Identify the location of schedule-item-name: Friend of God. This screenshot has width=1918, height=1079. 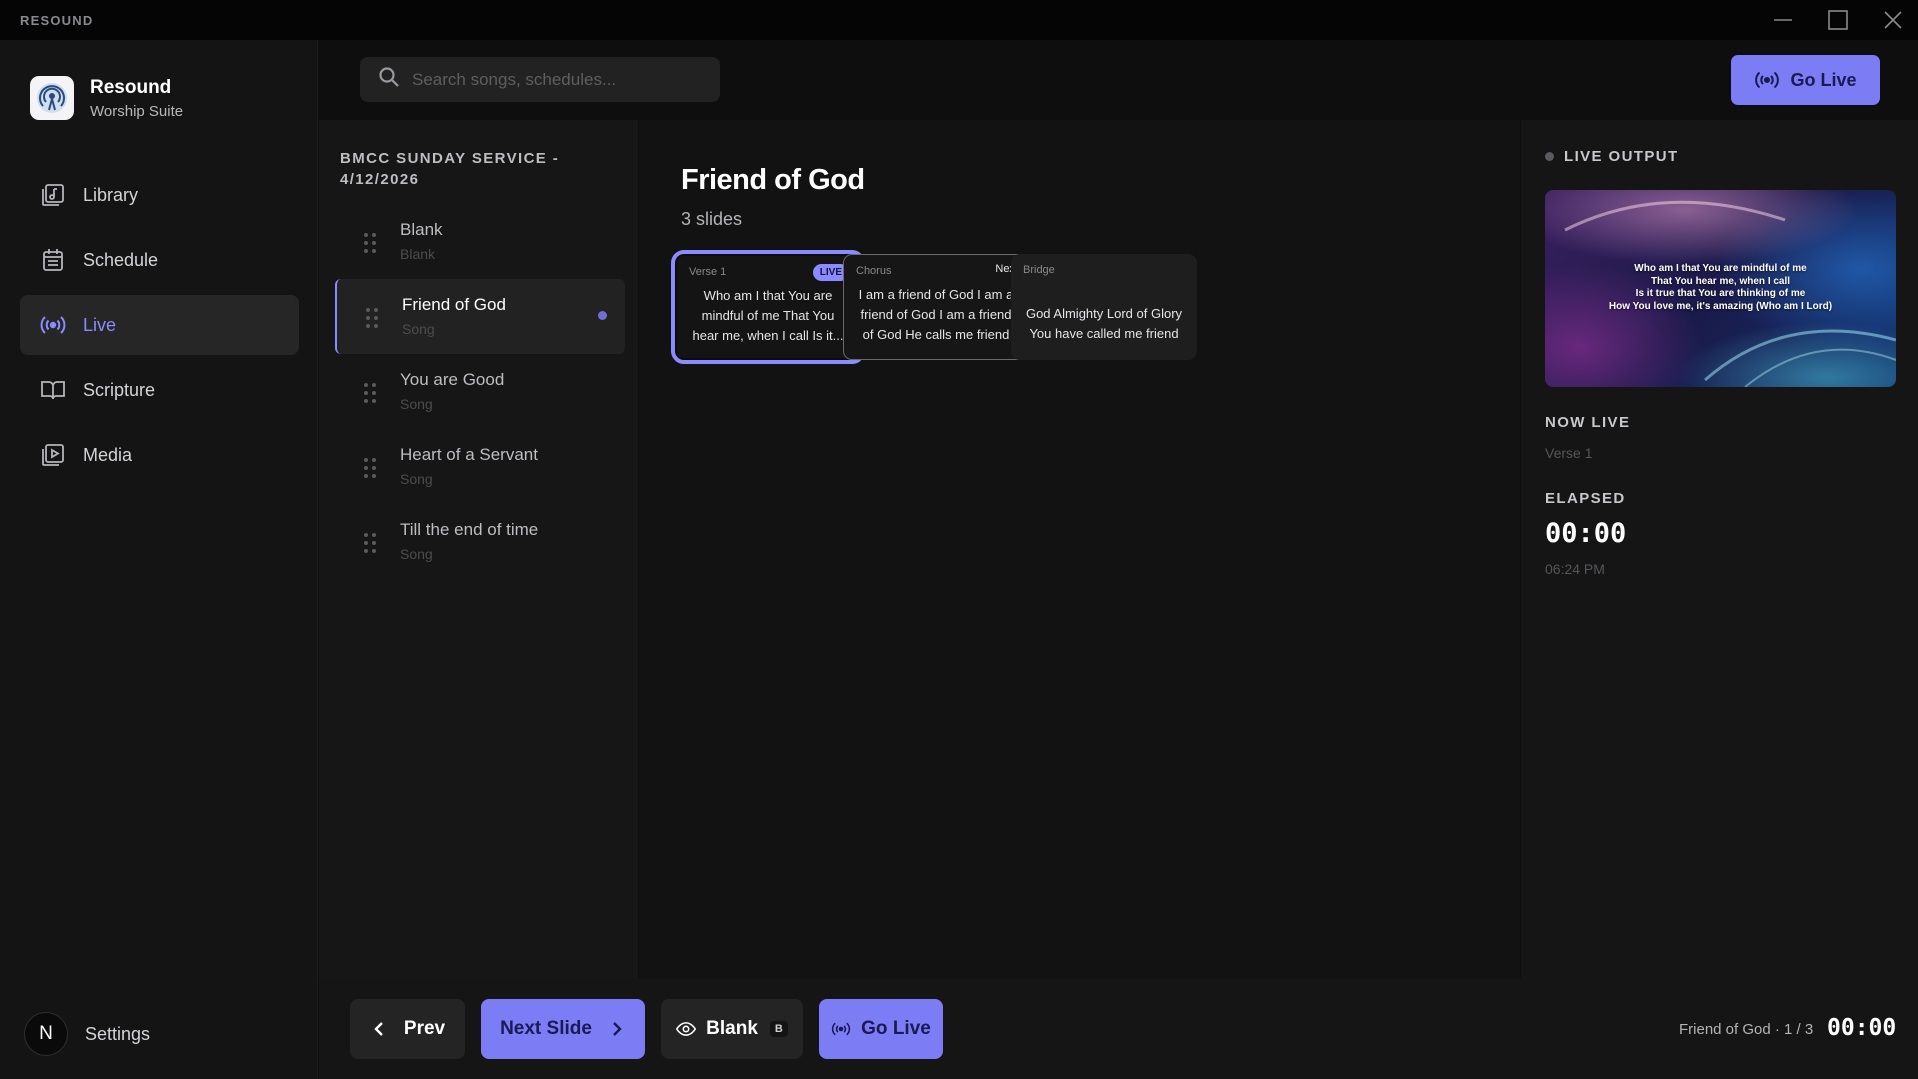
(454, 304).